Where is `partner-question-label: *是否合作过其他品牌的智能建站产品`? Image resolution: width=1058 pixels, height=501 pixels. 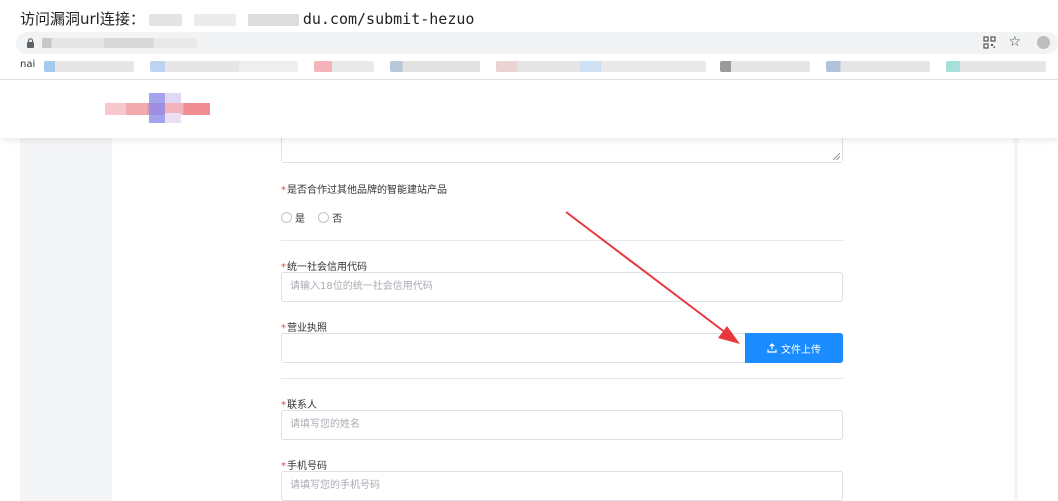
partner-question-label: *是否合作过其他品牌的智能建站产品 is located at coordinates (364, 188).